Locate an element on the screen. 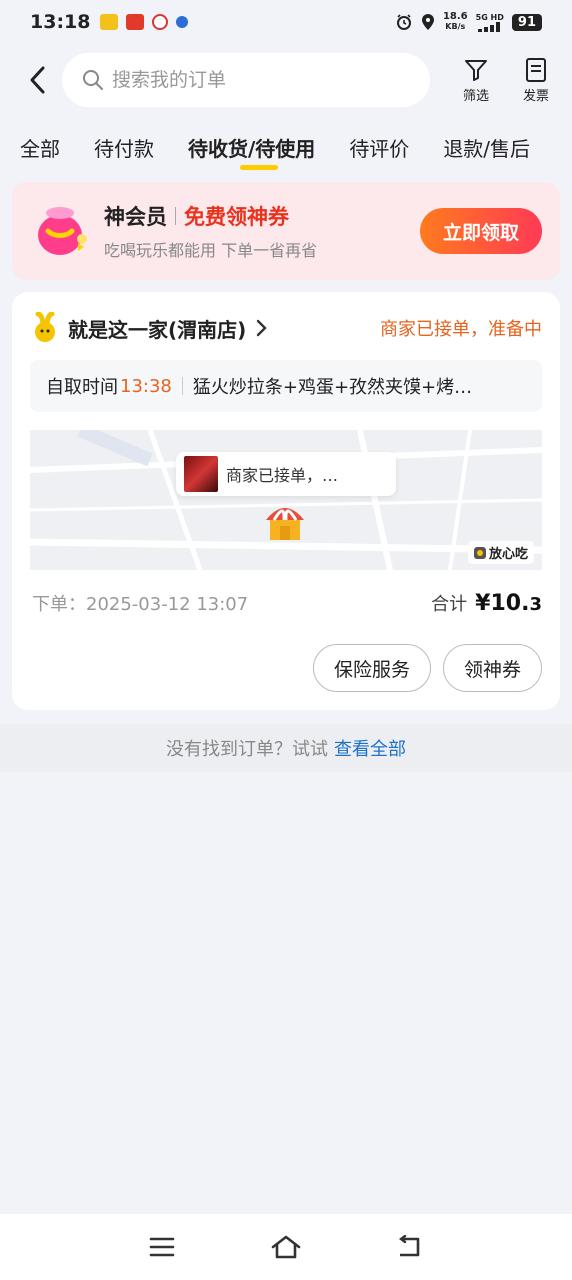 The height and width of the screenshot is (1280, 572). filter-icon is located at coordinates (476, 70).